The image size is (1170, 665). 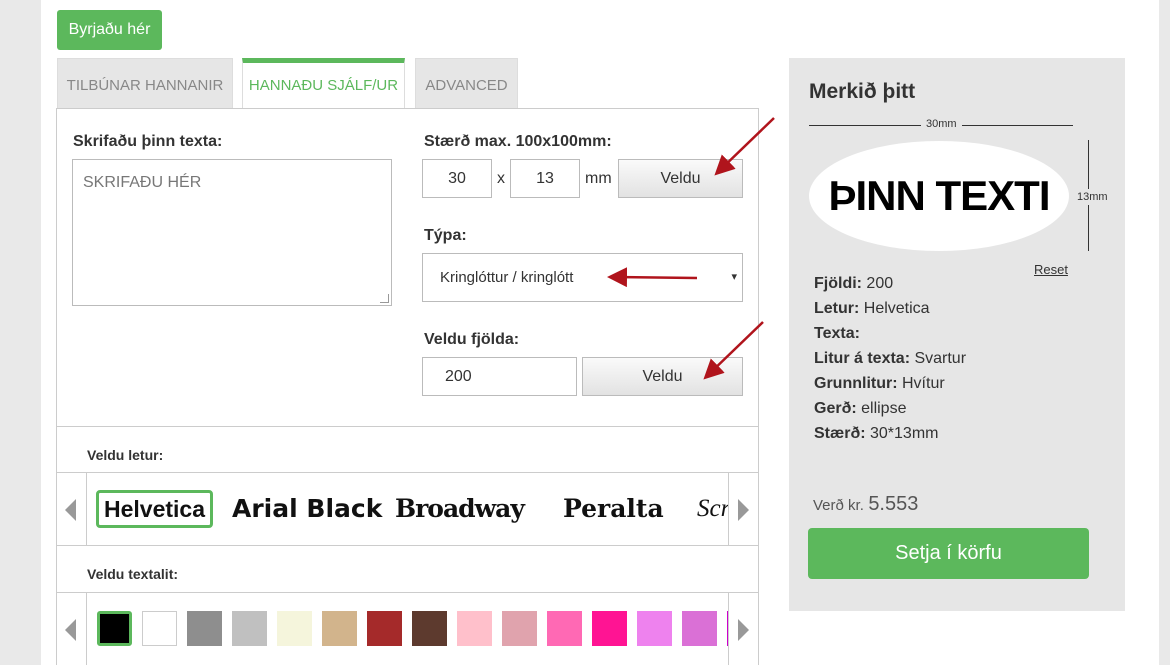 What do you see at coordinates (460, 509) in the screenshot?
I see `font-option-broadway: Broadway` at bounding box center [460, 509].